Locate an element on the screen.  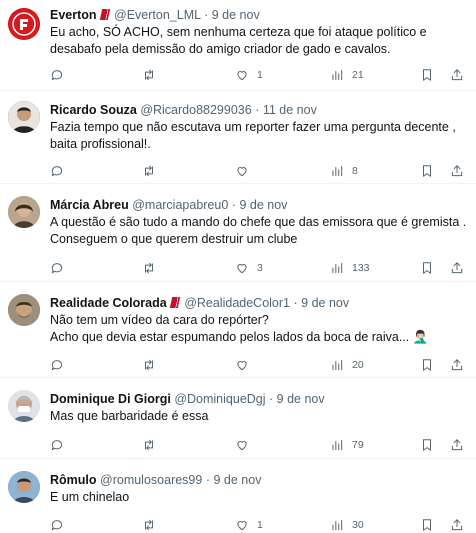
author-name: Ricardo Souza is located at coordinates (93, 110).